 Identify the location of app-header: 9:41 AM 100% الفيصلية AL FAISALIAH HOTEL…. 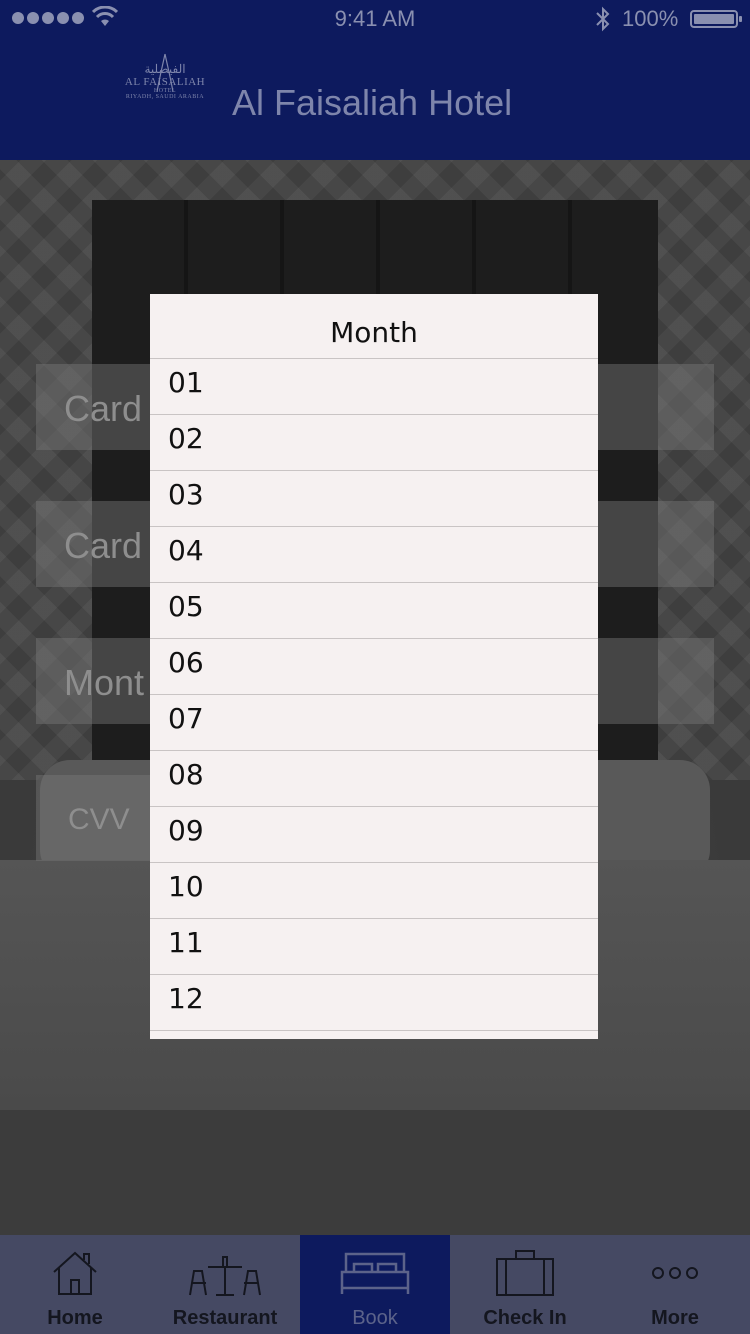
(375, 80).